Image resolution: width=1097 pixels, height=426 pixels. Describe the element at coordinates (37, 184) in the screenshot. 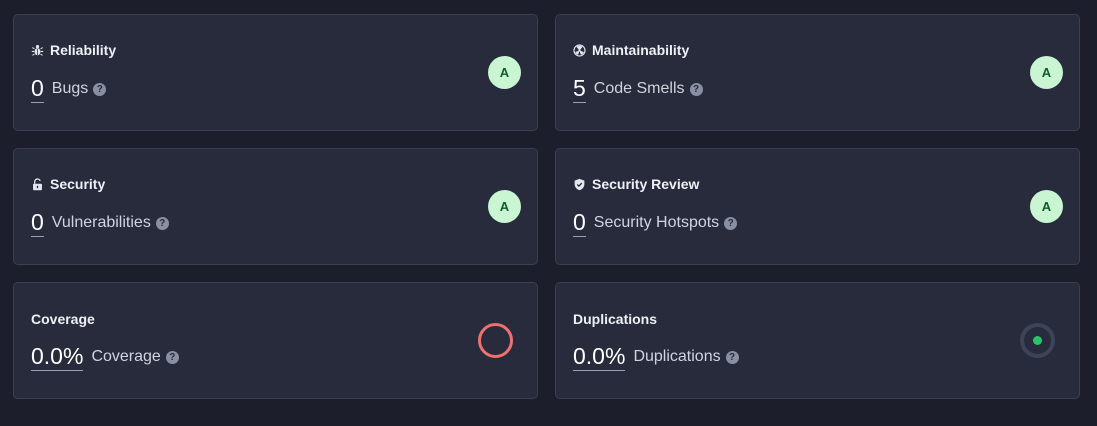

I see `unlock-icon` at that location.